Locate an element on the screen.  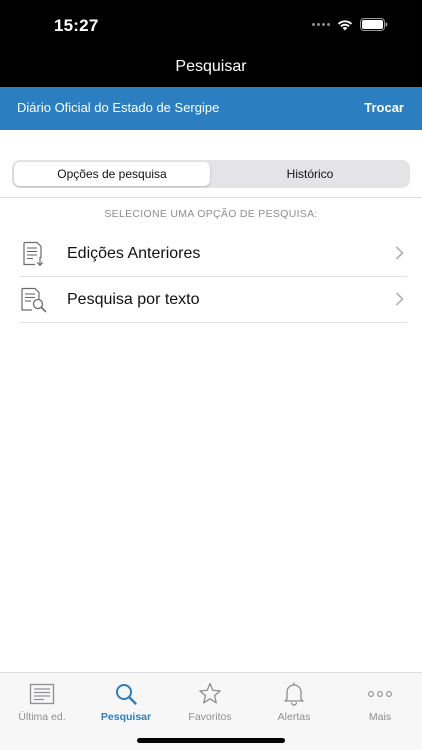
bell-icon is located at coordinates (294, 694).